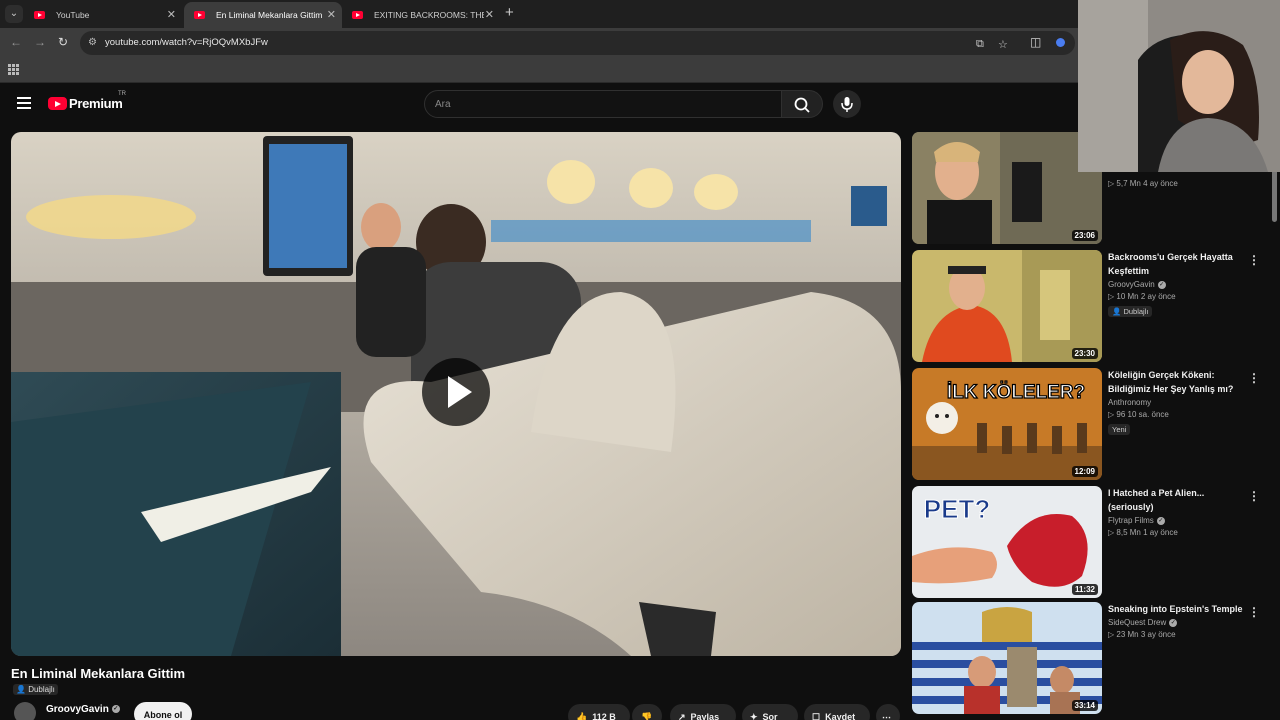 The height and width of the screenshot is (720, 1280). Describe the element at coordinates (93, 43) in the screenshot. I see `site-info-icon: ⚙` at that location.